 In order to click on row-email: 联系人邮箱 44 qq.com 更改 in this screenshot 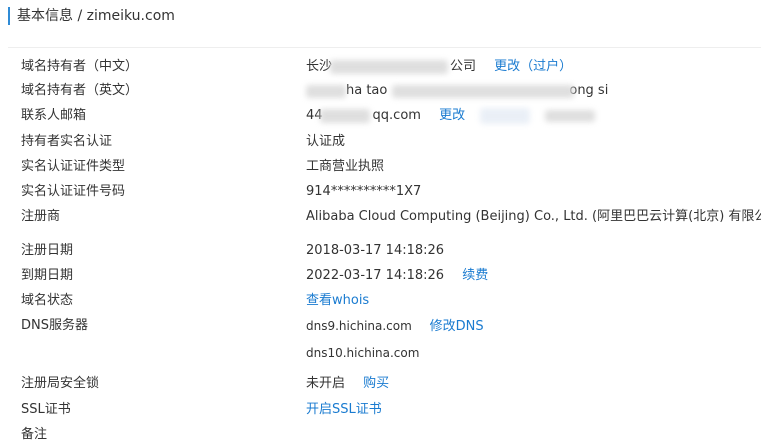, I will do `click(380, 116)`.